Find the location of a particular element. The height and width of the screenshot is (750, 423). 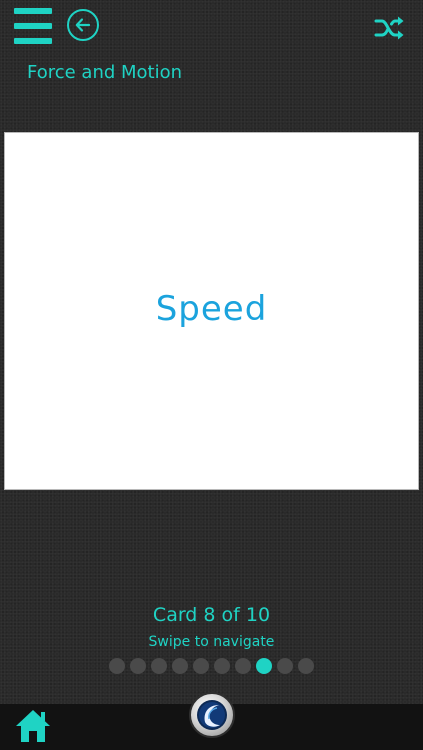

app-logo-button is located at coordinates (212, 715).